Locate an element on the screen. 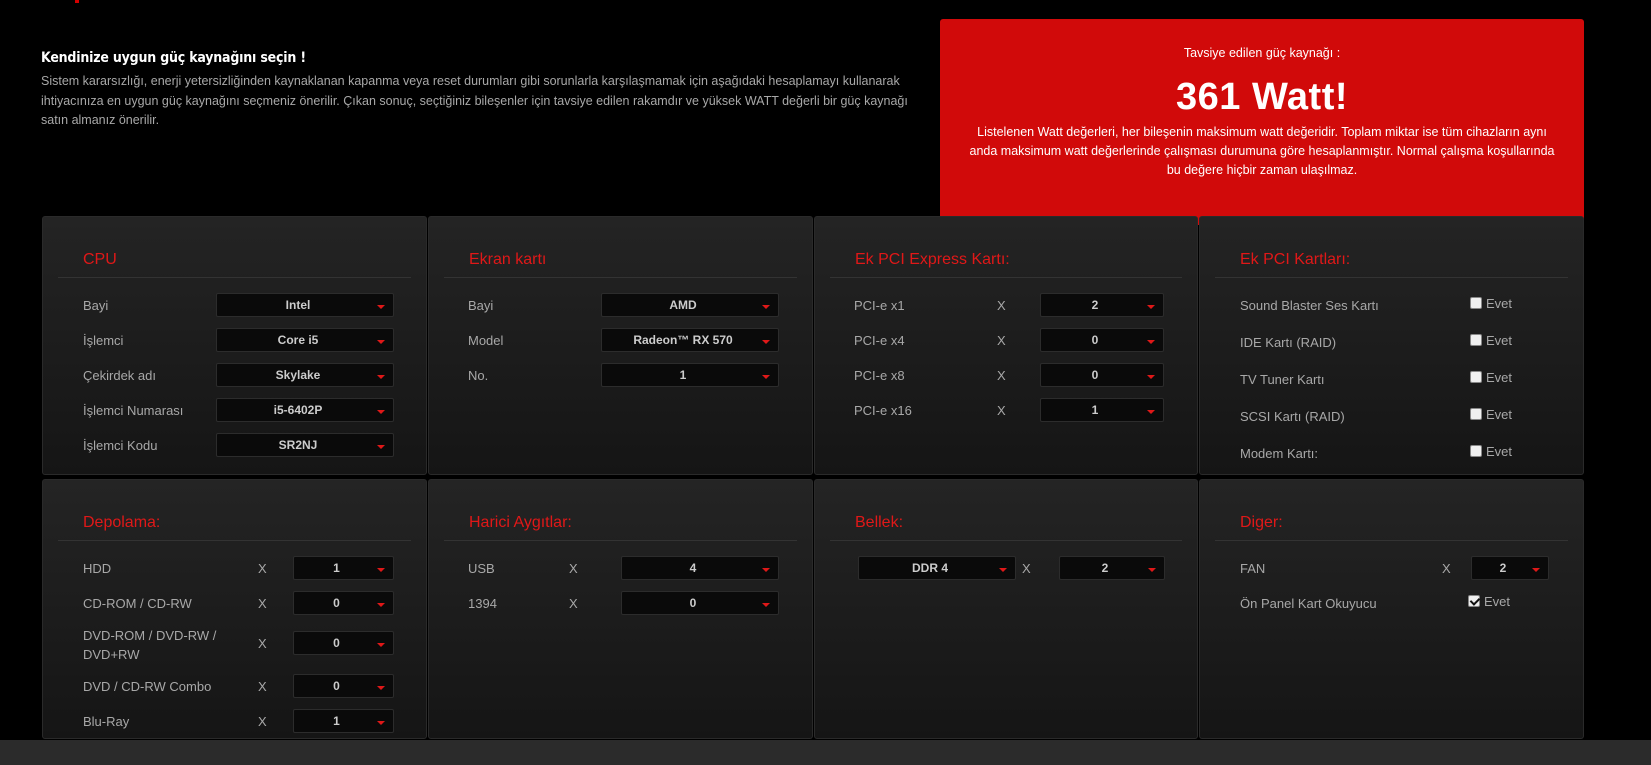 The width and height of the screenshot is (1651, 765). pcie-x16-label: PCI-e x16 is located at coordinates (883, 410).